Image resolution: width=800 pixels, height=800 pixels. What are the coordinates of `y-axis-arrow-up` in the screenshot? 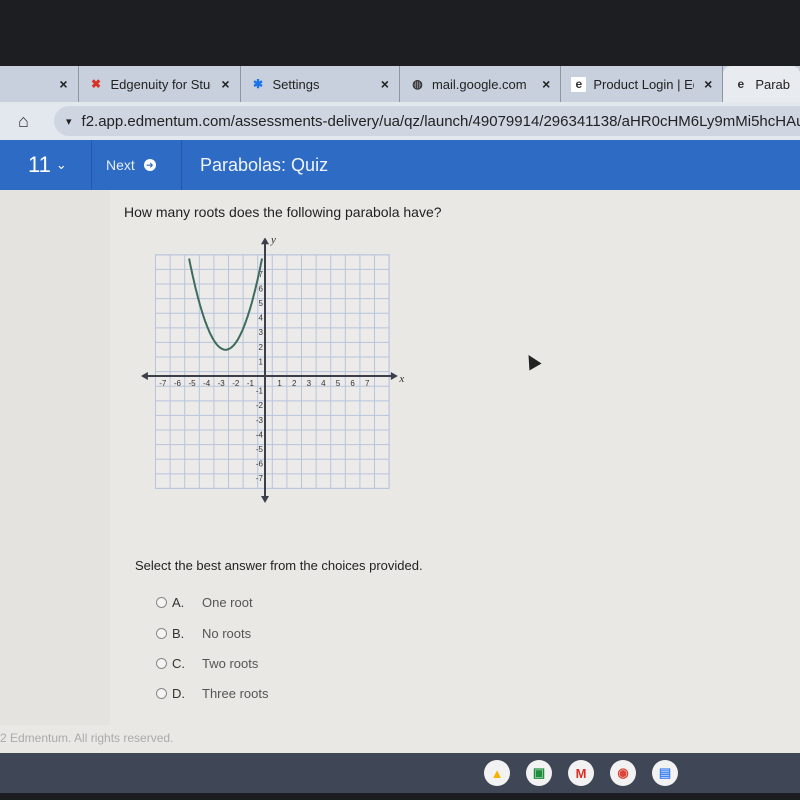 It's located at (265, 241).